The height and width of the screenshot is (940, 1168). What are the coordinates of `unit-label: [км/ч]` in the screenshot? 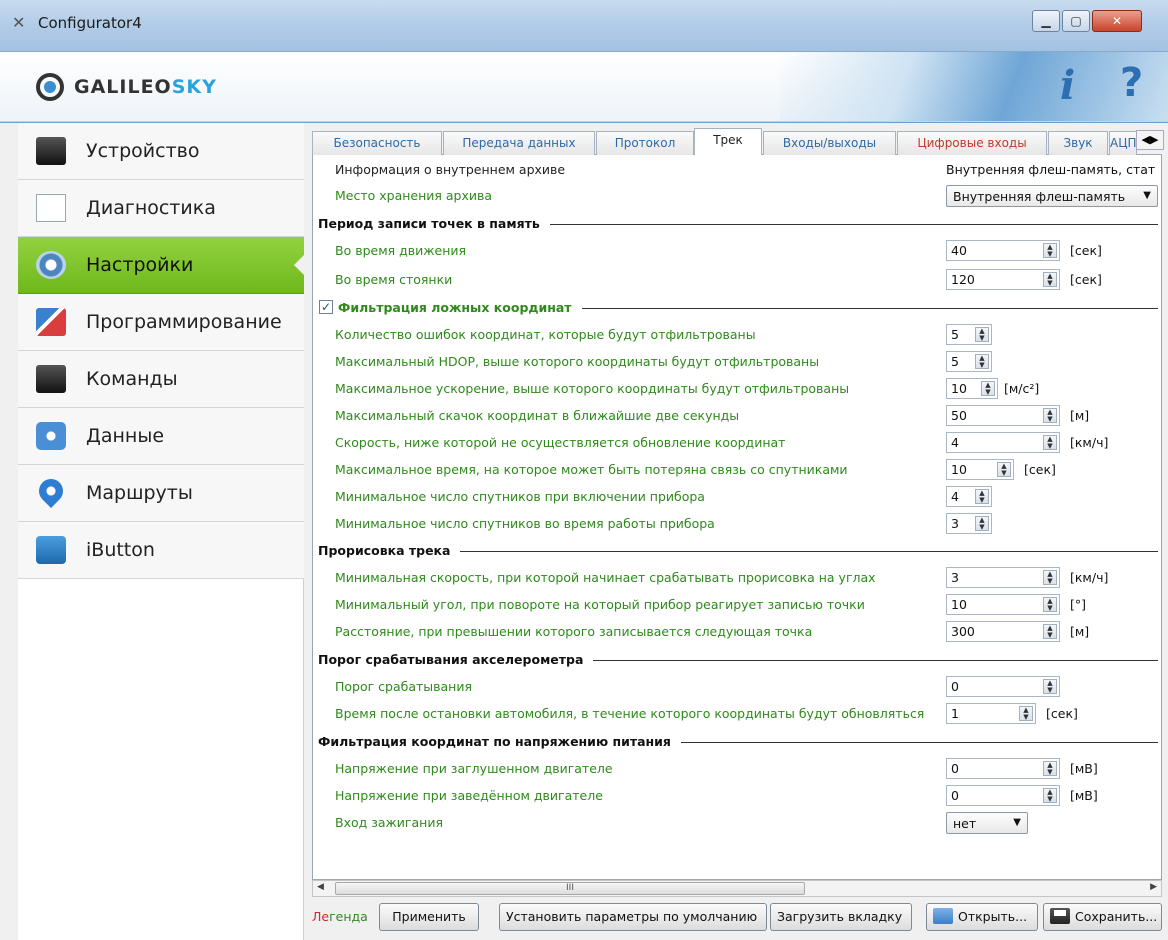 It's located at (1089, 577).